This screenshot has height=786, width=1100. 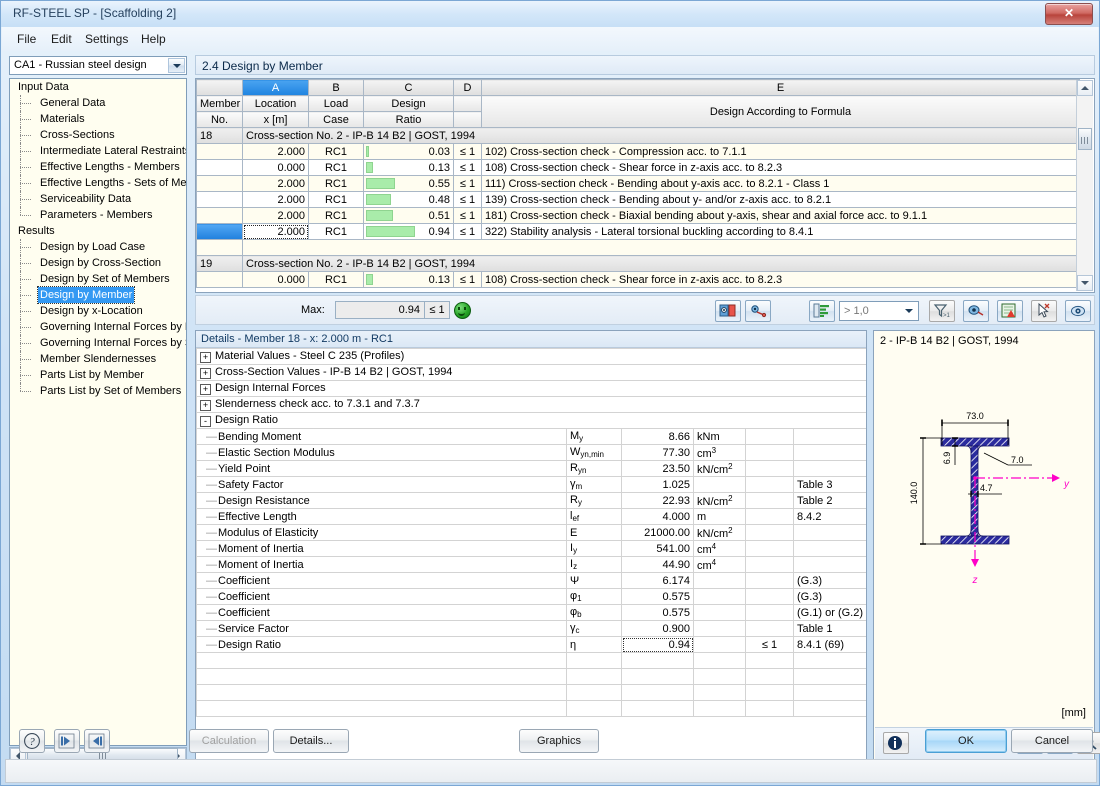 I want to click on sidebar-item-general-data: General Data, so click(x=98, y=103).